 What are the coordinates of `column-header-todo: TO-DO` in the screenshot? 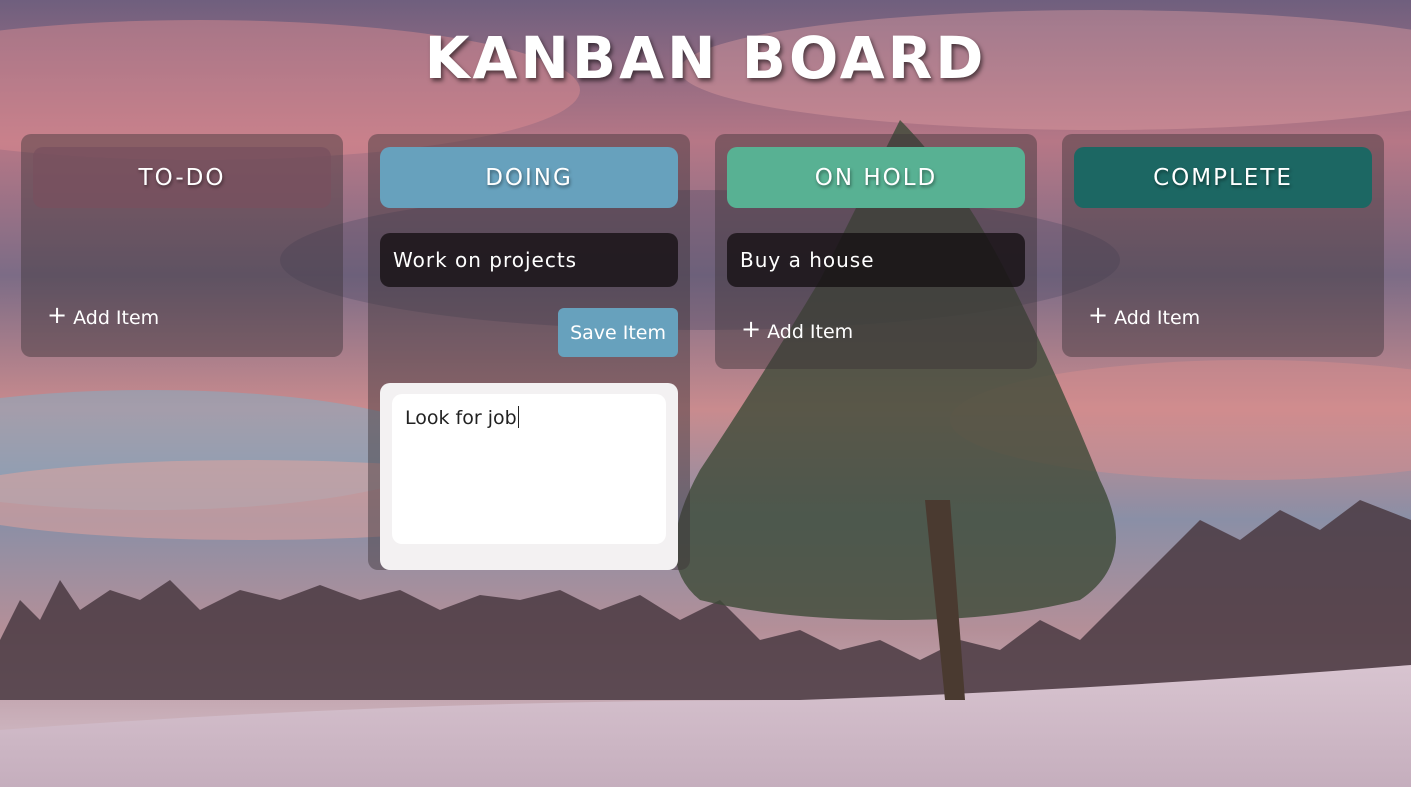 It's located at (182, 177).